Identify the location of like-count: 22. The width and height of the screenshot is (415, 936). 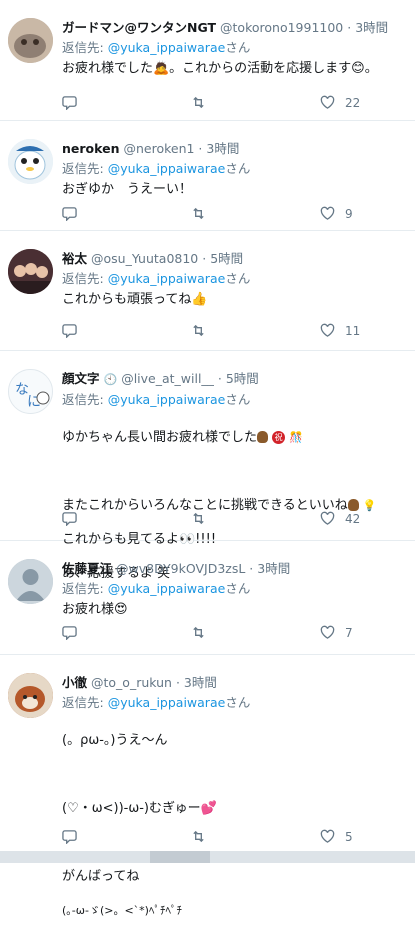
(353, 102).